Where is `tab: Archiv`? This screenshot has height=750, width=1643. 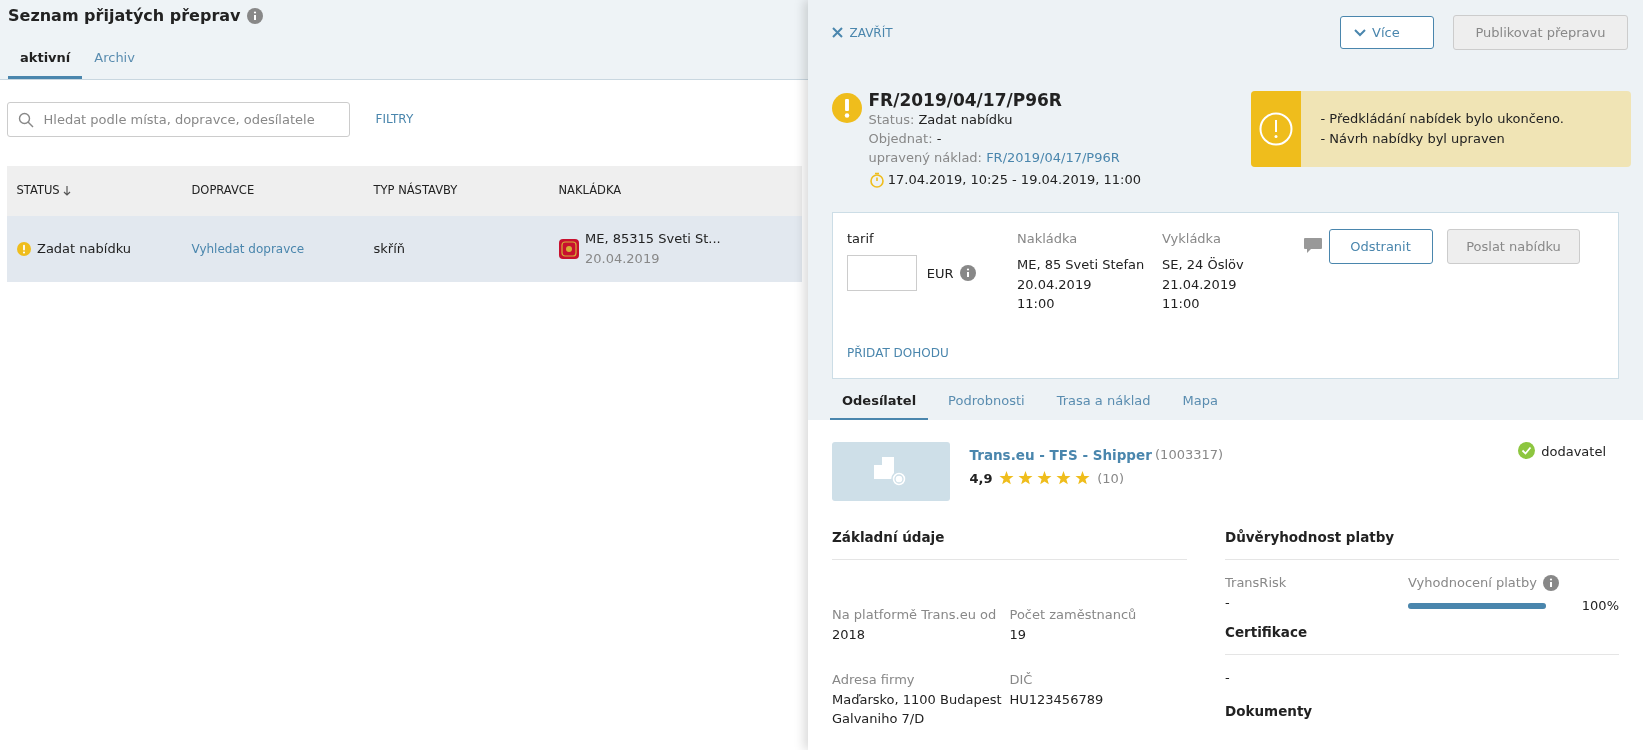
tab: Archiv is located at coordinates (114, 60).